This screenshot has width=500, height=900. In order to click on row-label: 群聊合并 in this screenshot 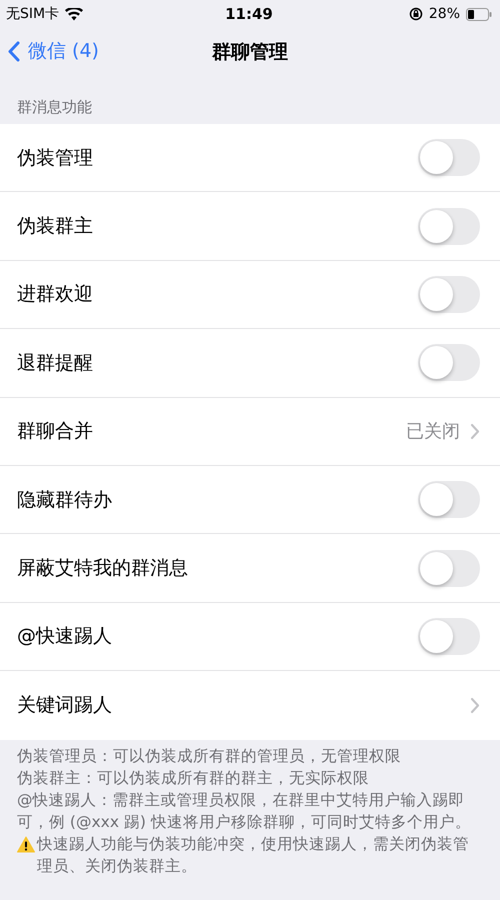, I will do `click(55, 431)`.